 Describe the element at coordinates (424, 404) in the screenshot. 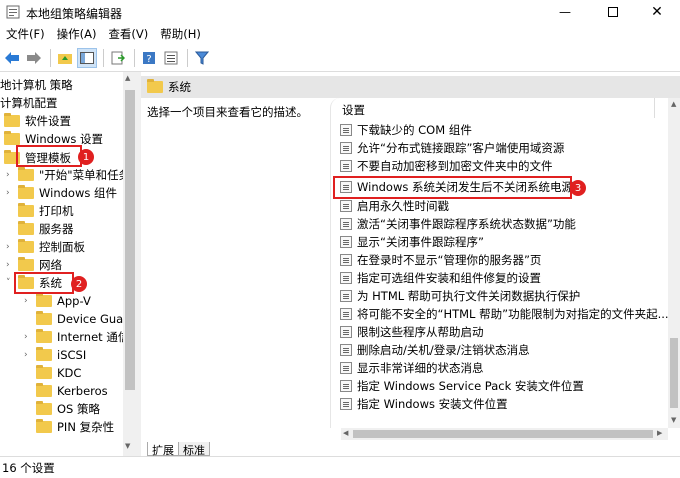

I see `setting-row: 指定 Windows 安装文件位置` at that location.